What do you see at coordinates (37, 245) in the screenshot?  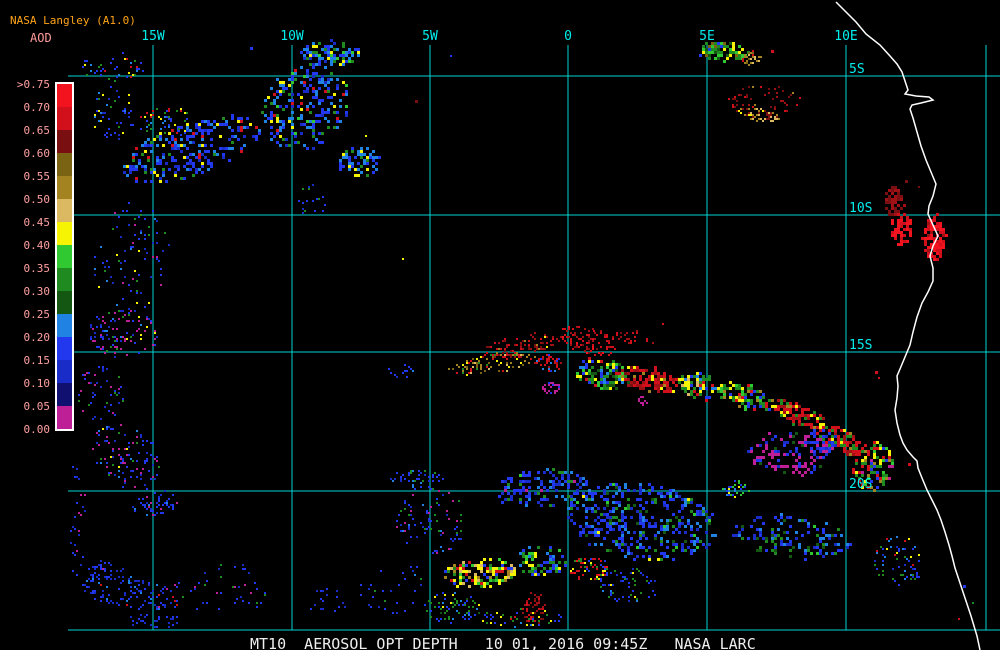 I see `colorbar-scale-value: 0.40` at bounding box center [37, 245].